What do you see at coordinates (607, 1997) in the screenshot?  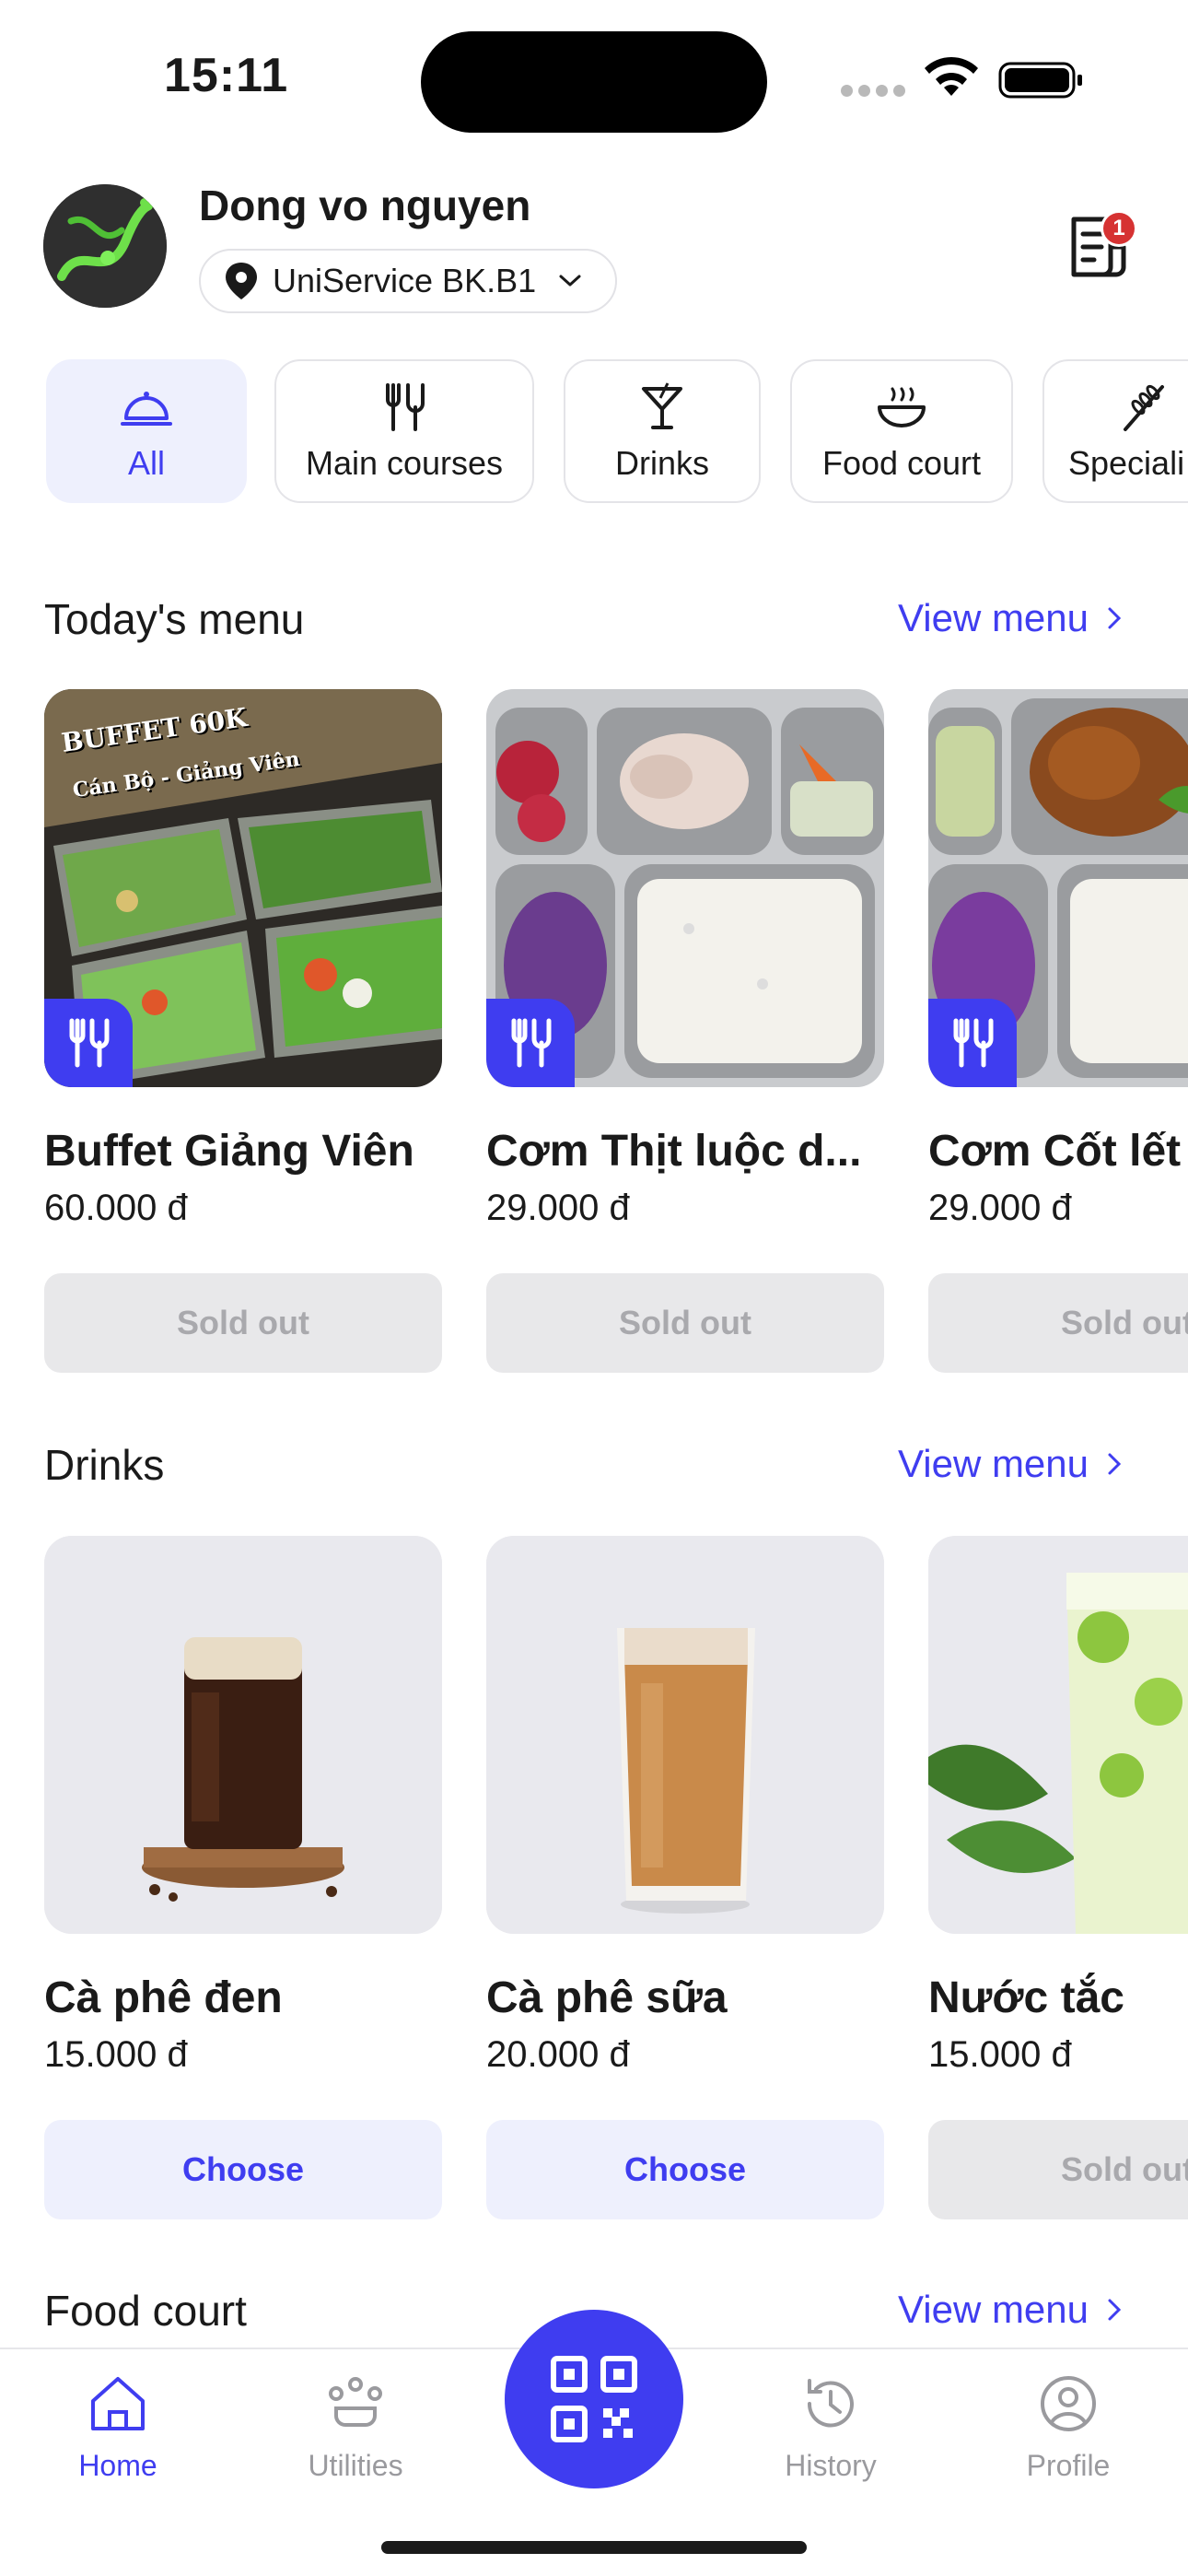 I see `item-name: Cà phê sữa` at bounding box center [607, 1997].